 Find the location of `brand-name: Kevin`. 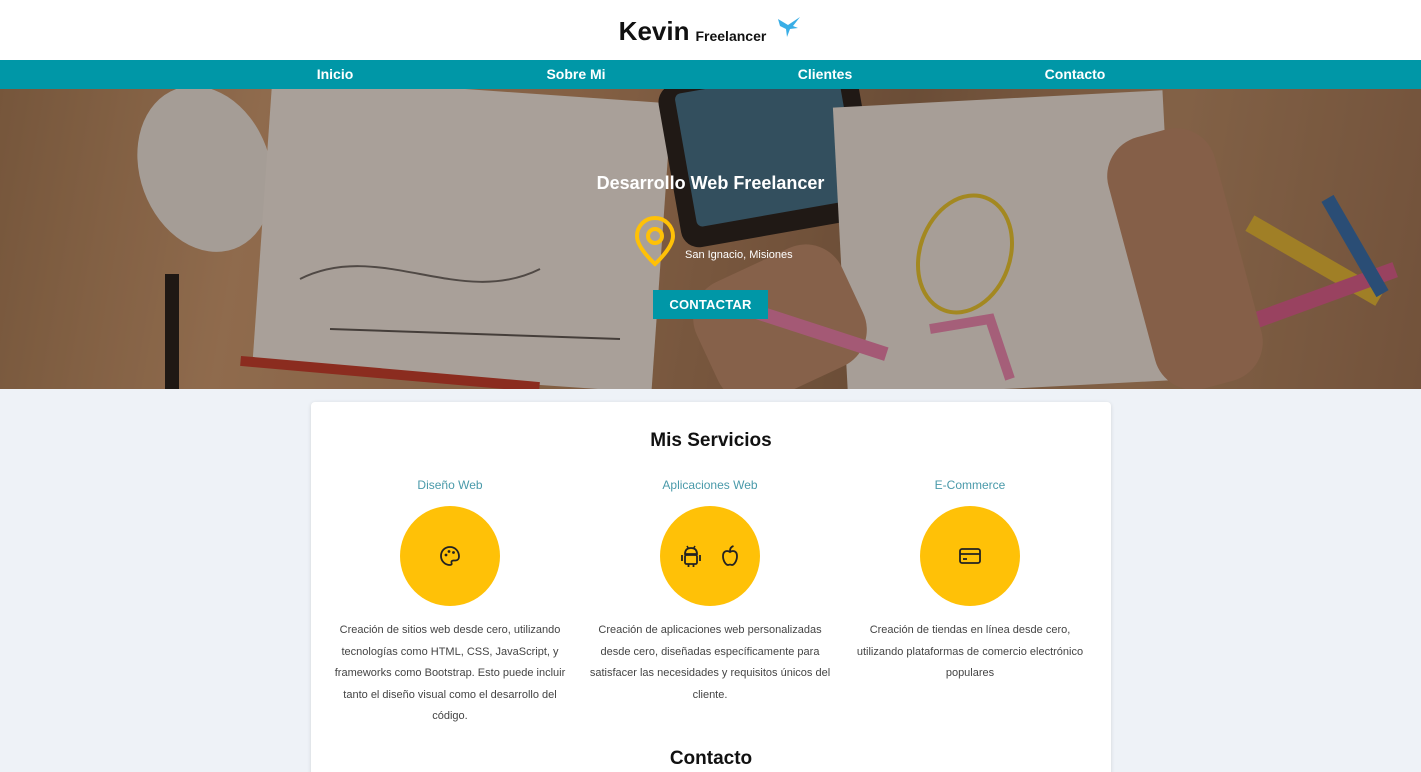

brand-name: Kevin is located at coordinates (654, 31).